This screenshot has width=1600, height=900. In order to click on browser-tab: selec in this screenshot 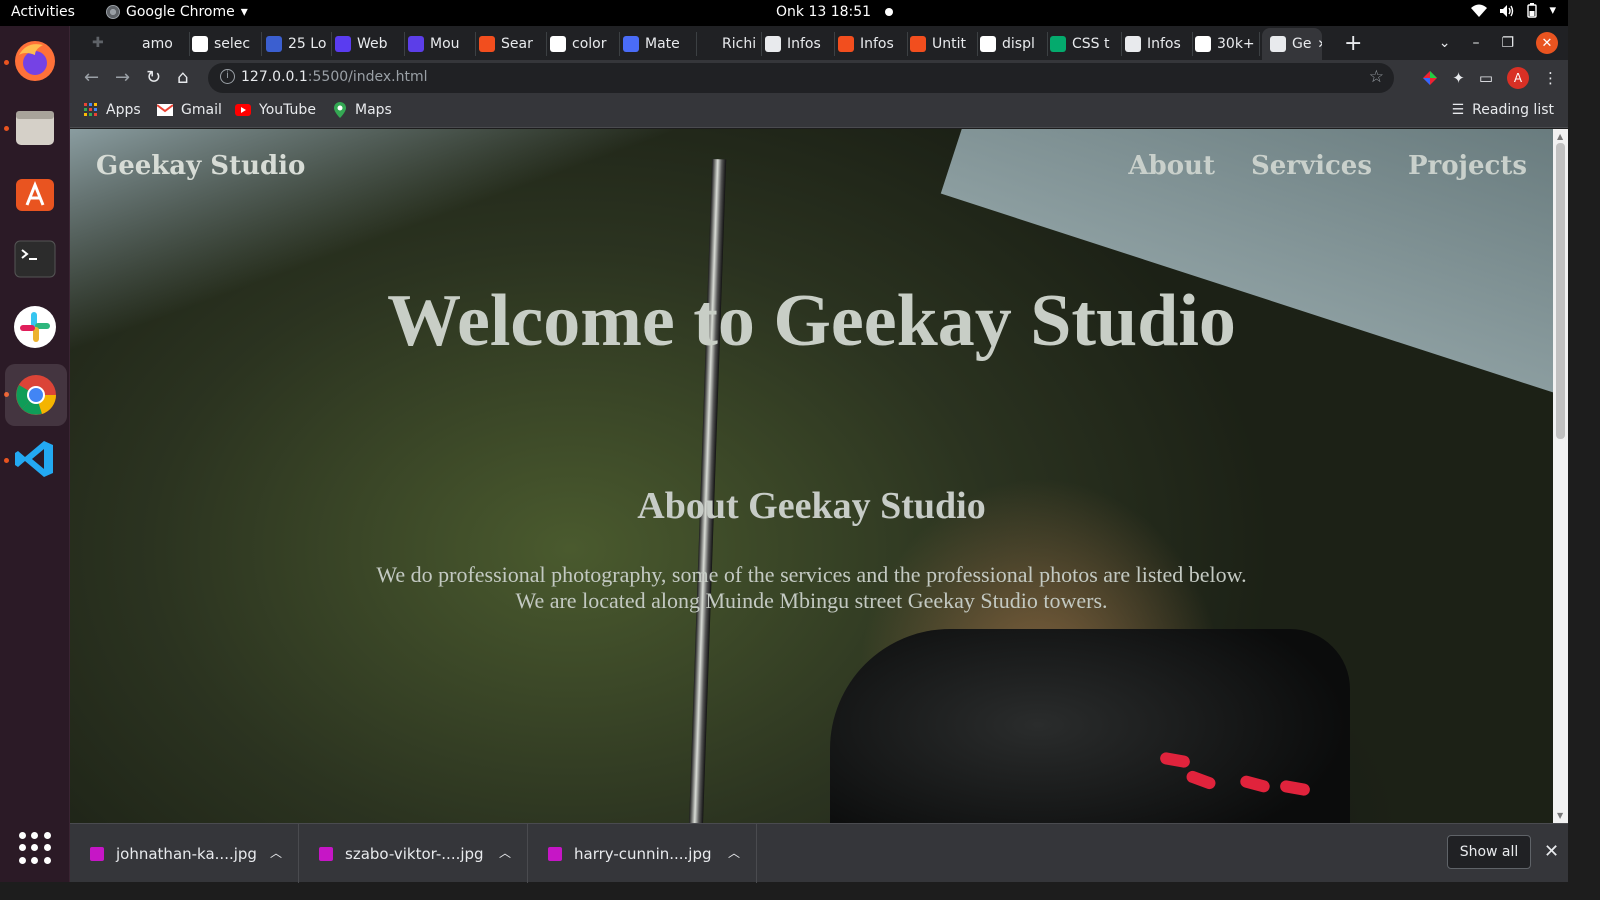, I will do `click(227, 44)`.